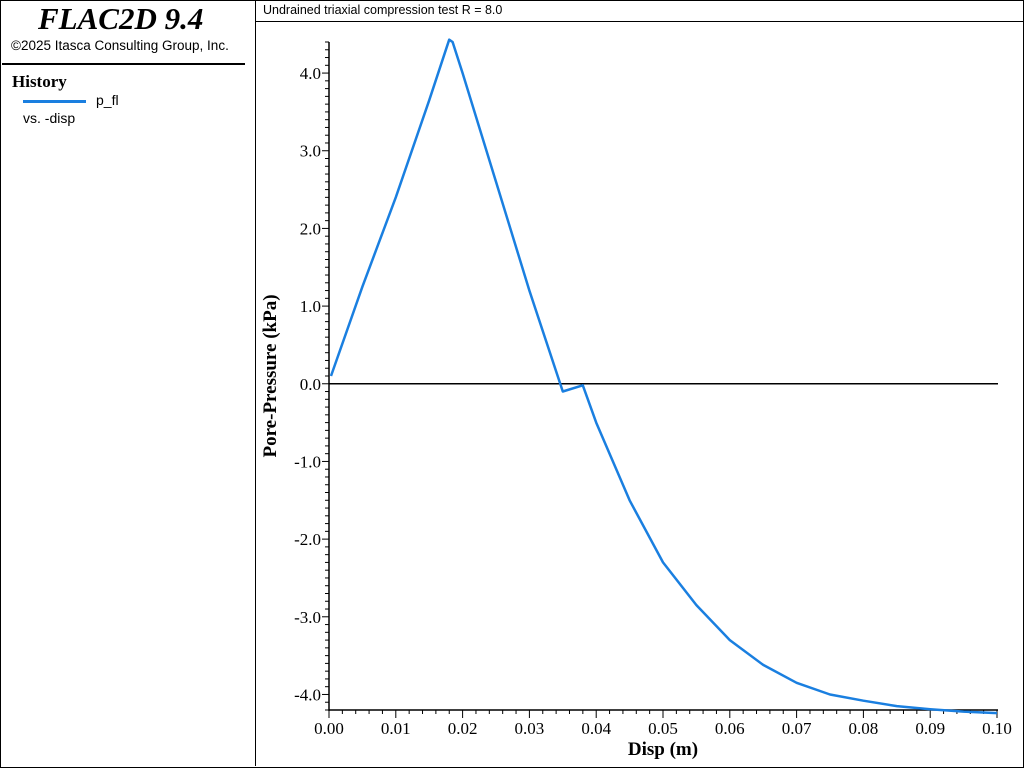 This screenshot has height=768, width=1024. What do you see at coordinates (663, 749) in the screenshot?
I see `x-axis-title: Disp (m)` at bounding box center [663, 749].